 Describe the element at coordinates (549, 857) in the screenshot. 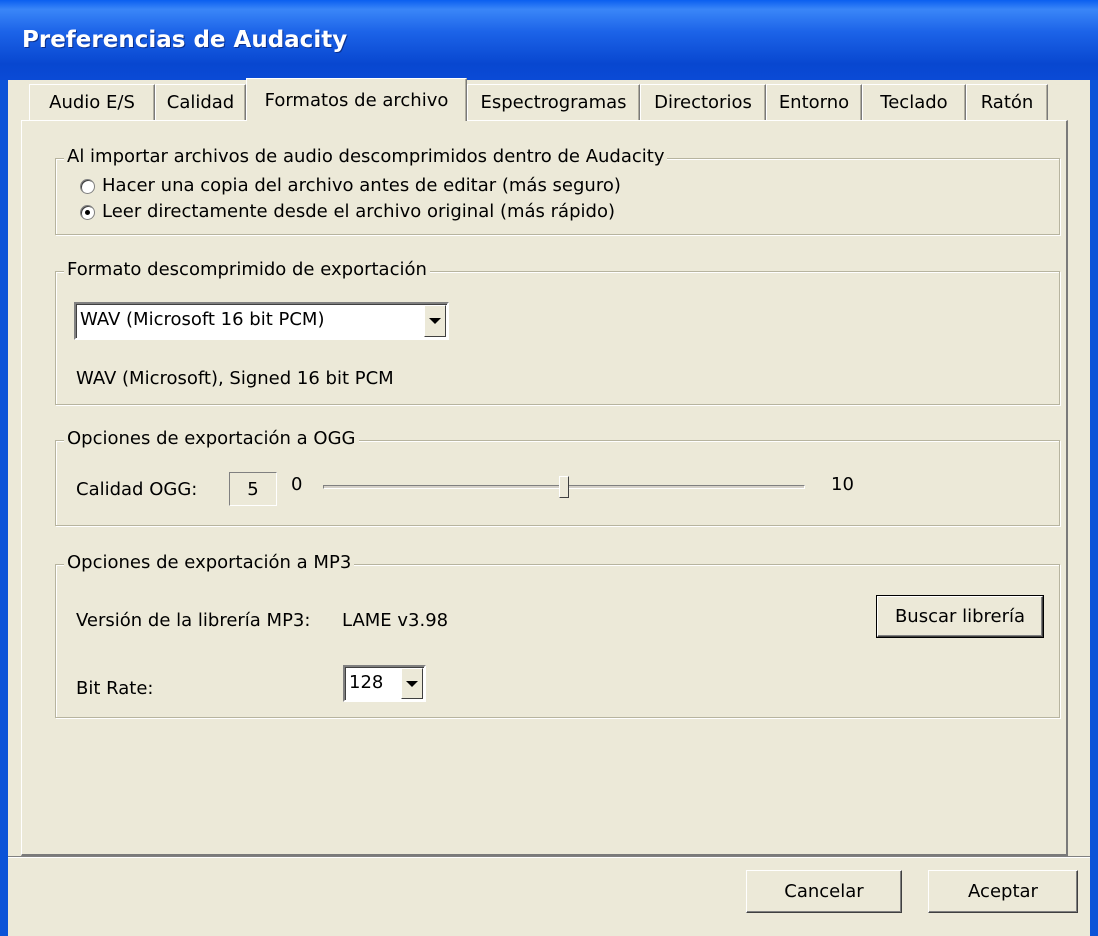

I see `footer-separator` at that location.